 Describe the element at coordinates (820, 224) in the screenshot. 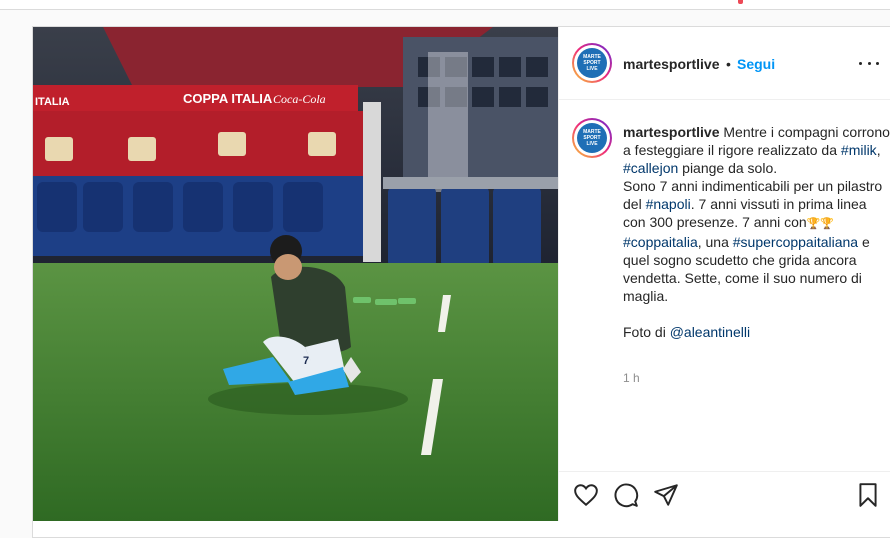

I see `trophy-emoji: 🏆🏆` at that location.